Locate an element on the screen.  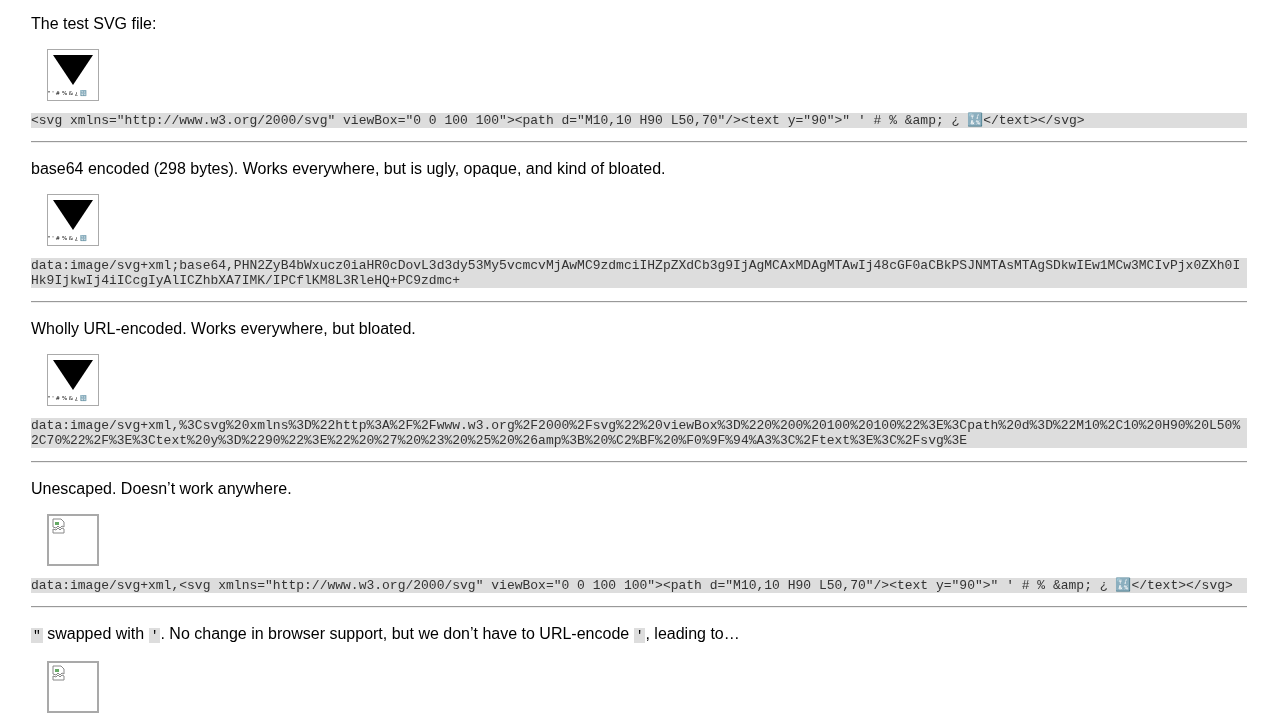
code-block: data:image/svg+xml,<svg xmlns="http://www.w3.org/2000/svg" viewBox="0 0 100 100"><path d="M10,10 H90 L50,70"/><text y="90">" ' # % &amp; ¿ 🔣</text></svg> is located at coordinates (639, 585).